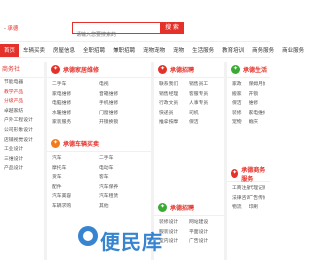 This screenshot has height=260, width=320. Describe the element at coordinates (174, 223) in the screenshot. I see `panel-link: 装修设计` at that location.